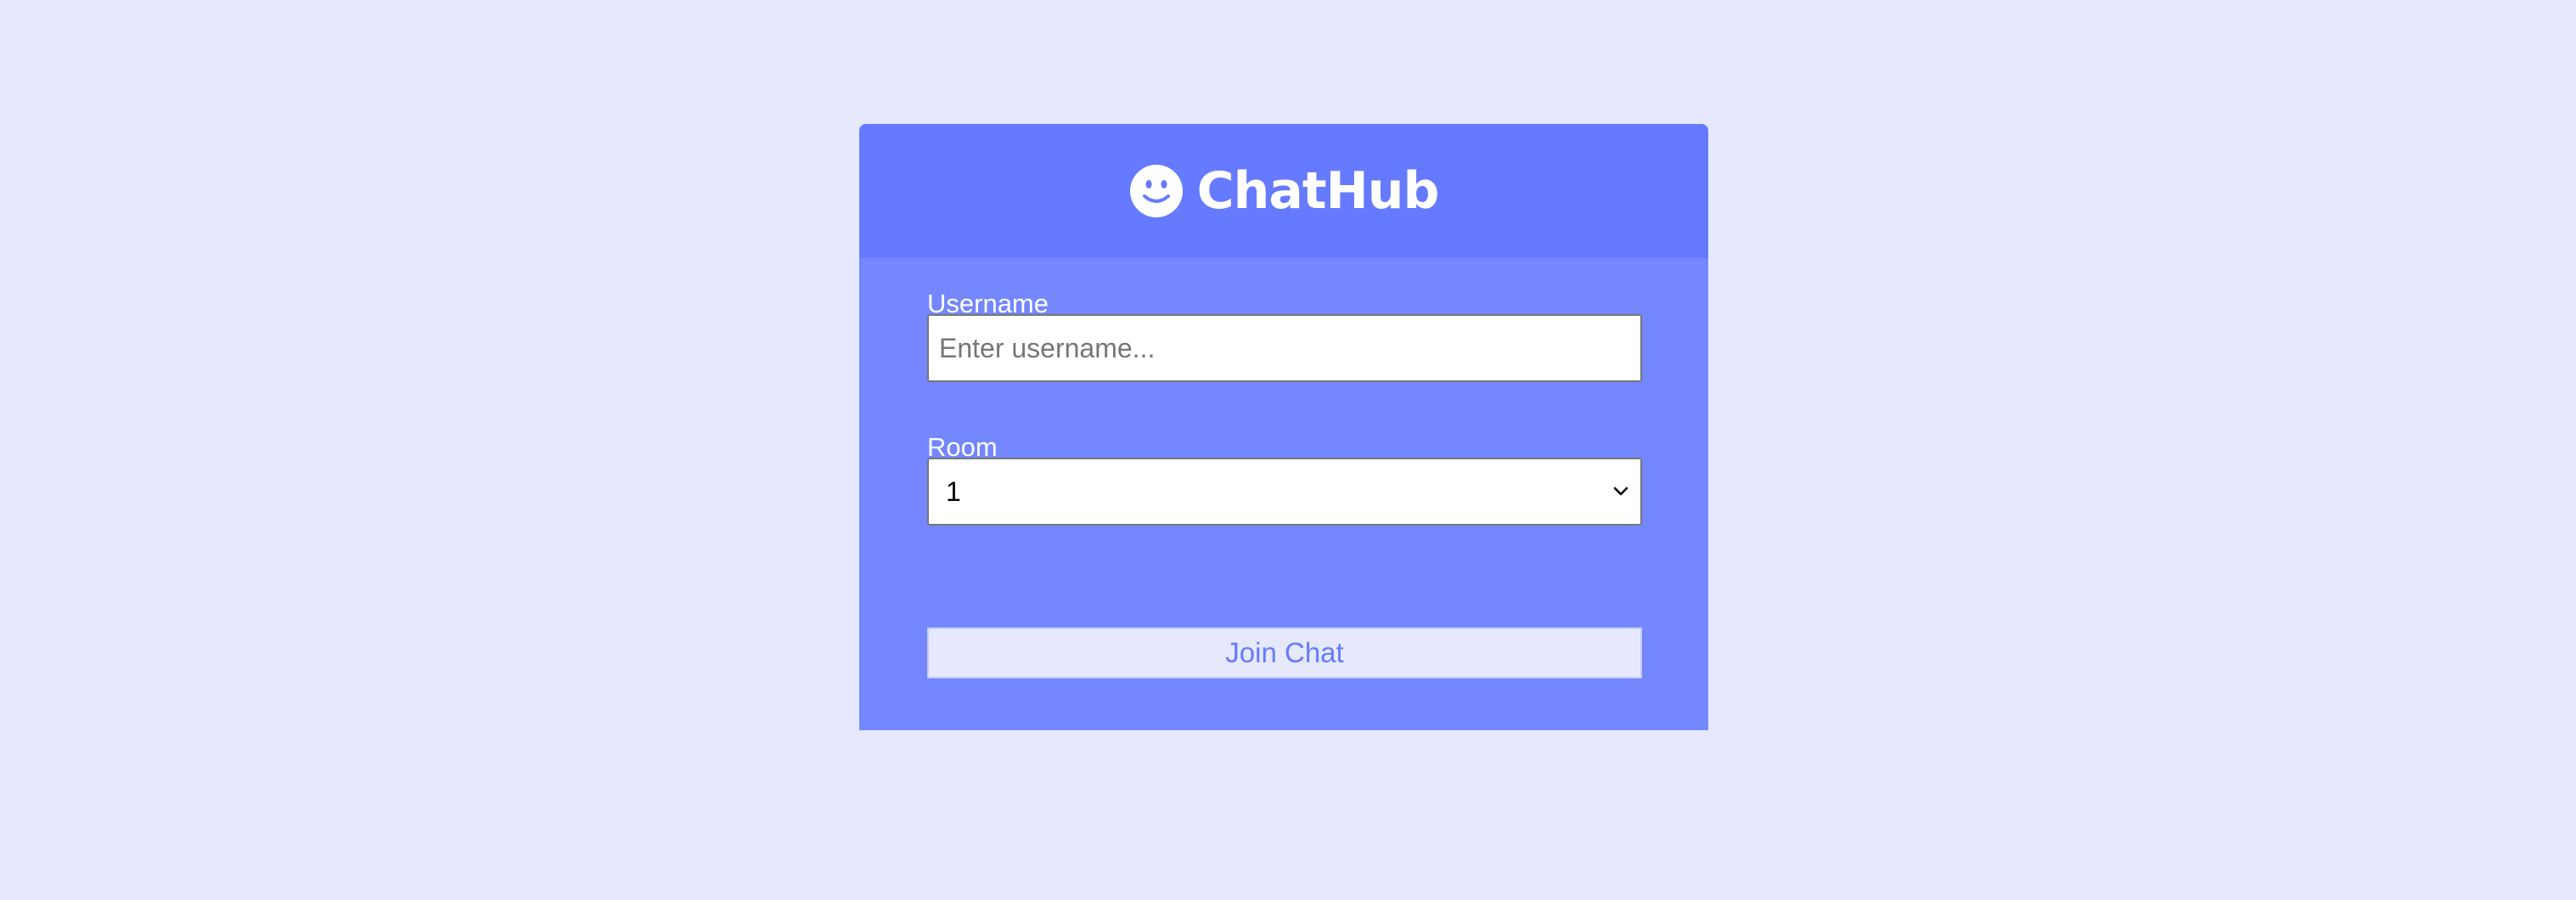  What do you see at coordinates (1284, 348) in the screenshot?
I see `username-input` at bounding box center [1284, 348].